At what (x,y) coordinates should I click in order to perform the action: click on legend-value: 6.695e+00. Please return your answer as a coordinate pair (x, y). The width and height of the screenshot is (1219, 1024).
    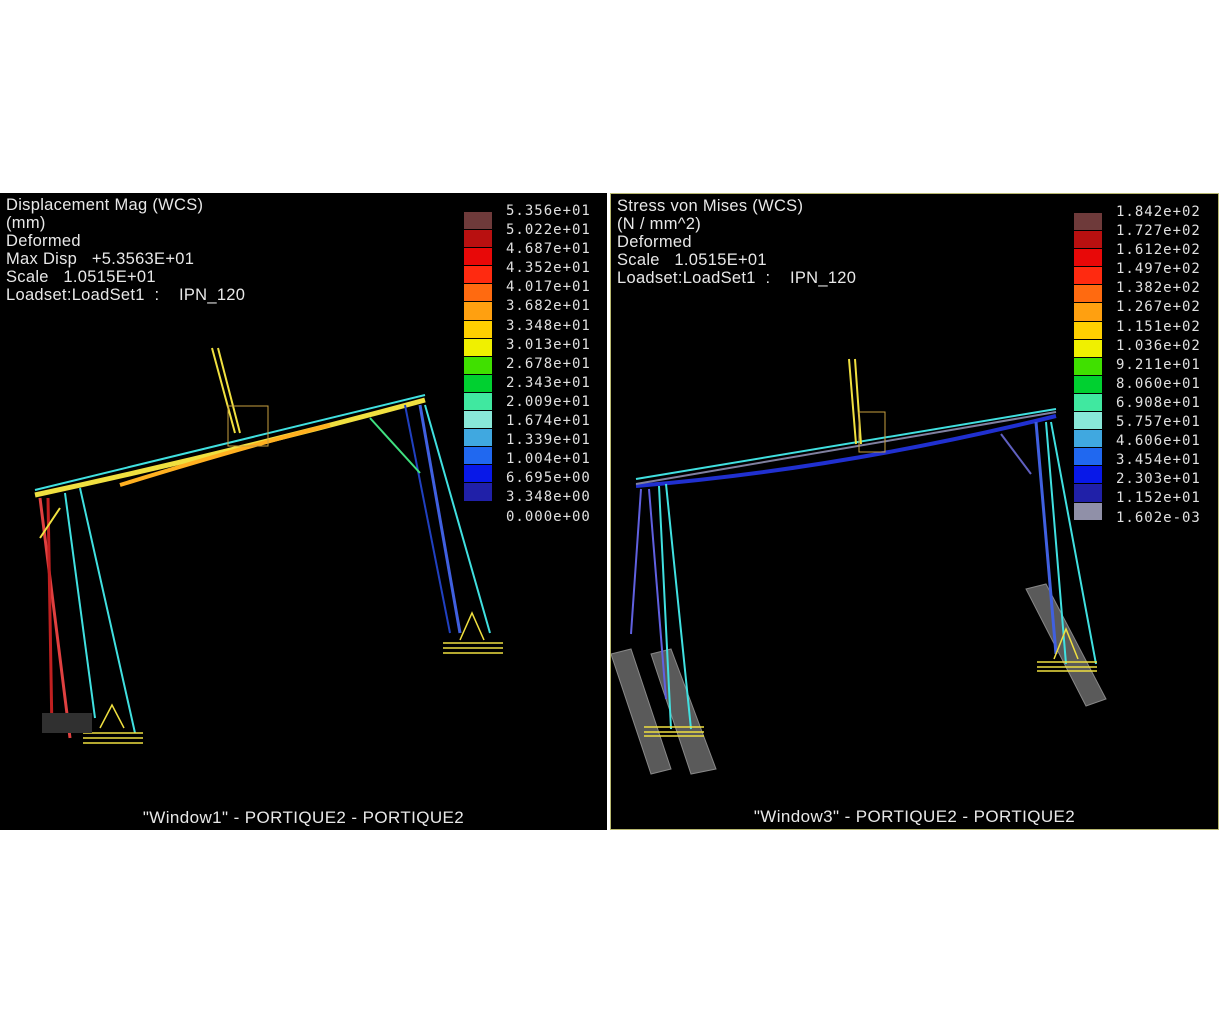
    Looking at the image, I should click on (548, 478).